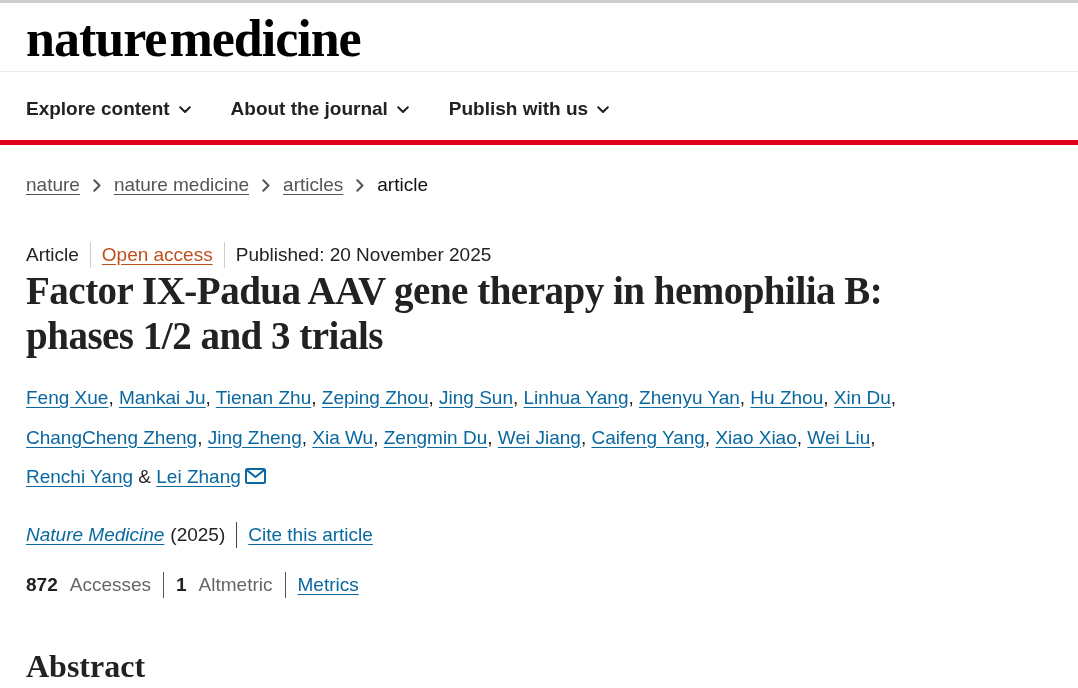 This screenshot has height=688, width=1078. Describe the element at coordinates (375, 397) in the screenshot. I see `author-link: Zeping Zhou` at that location.